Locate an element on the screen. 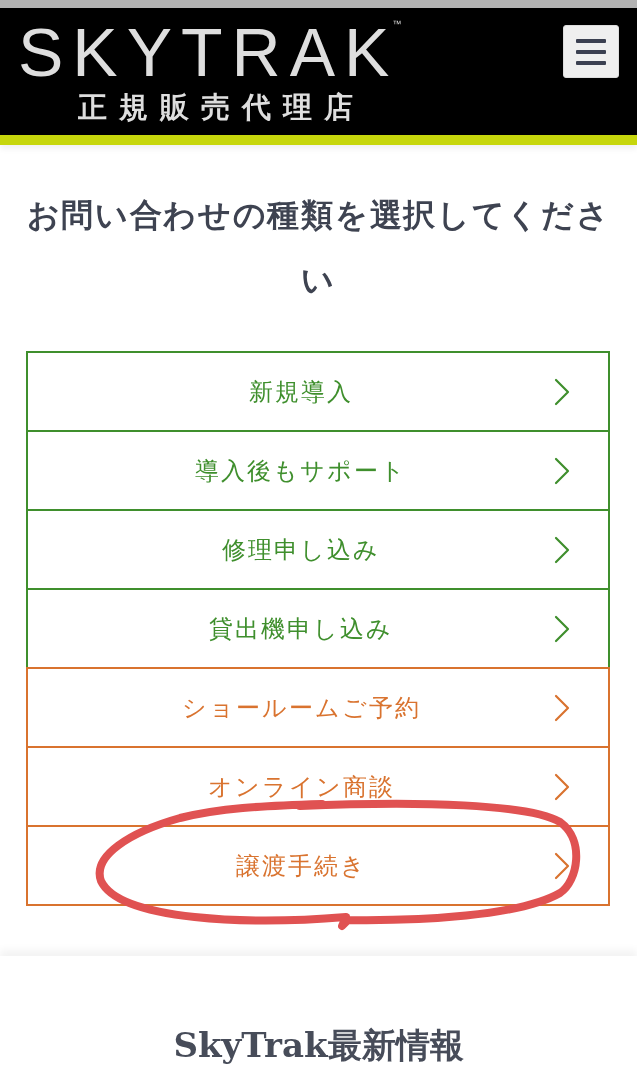 The height and width of the screenshot is (1080, 637). menu-button is located at coordinates (591, 51).